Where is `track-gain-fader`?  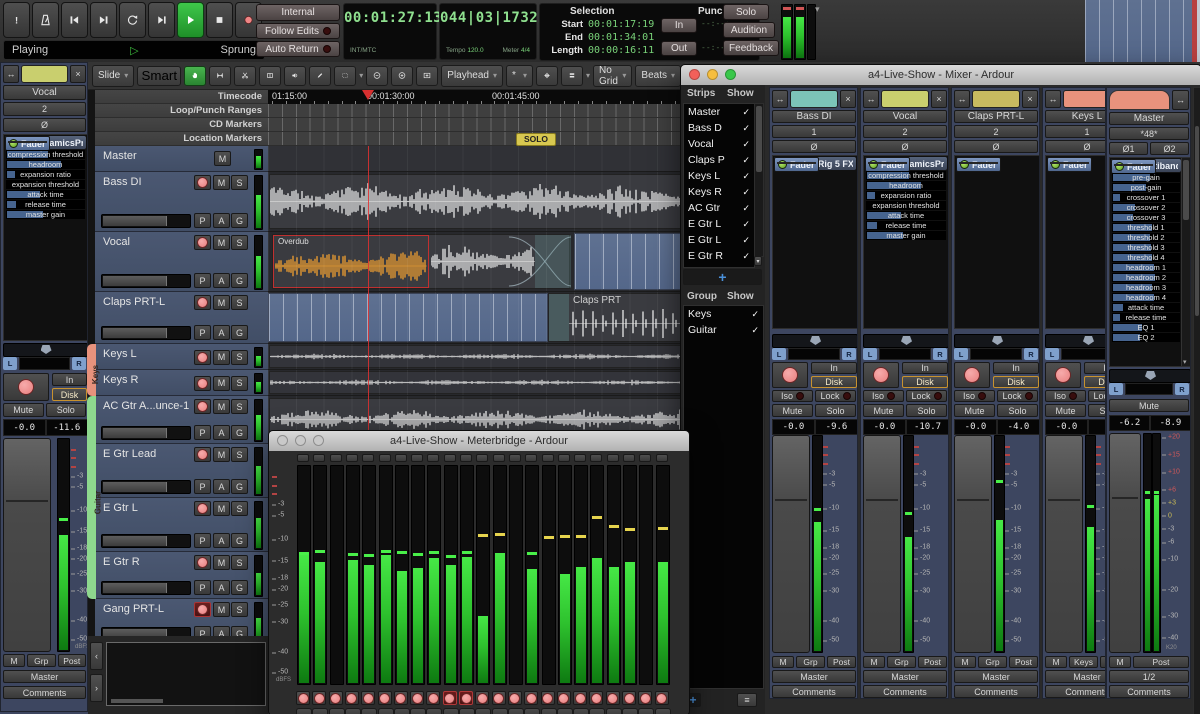 track-gain-fader is located at coordinates (146, 333).